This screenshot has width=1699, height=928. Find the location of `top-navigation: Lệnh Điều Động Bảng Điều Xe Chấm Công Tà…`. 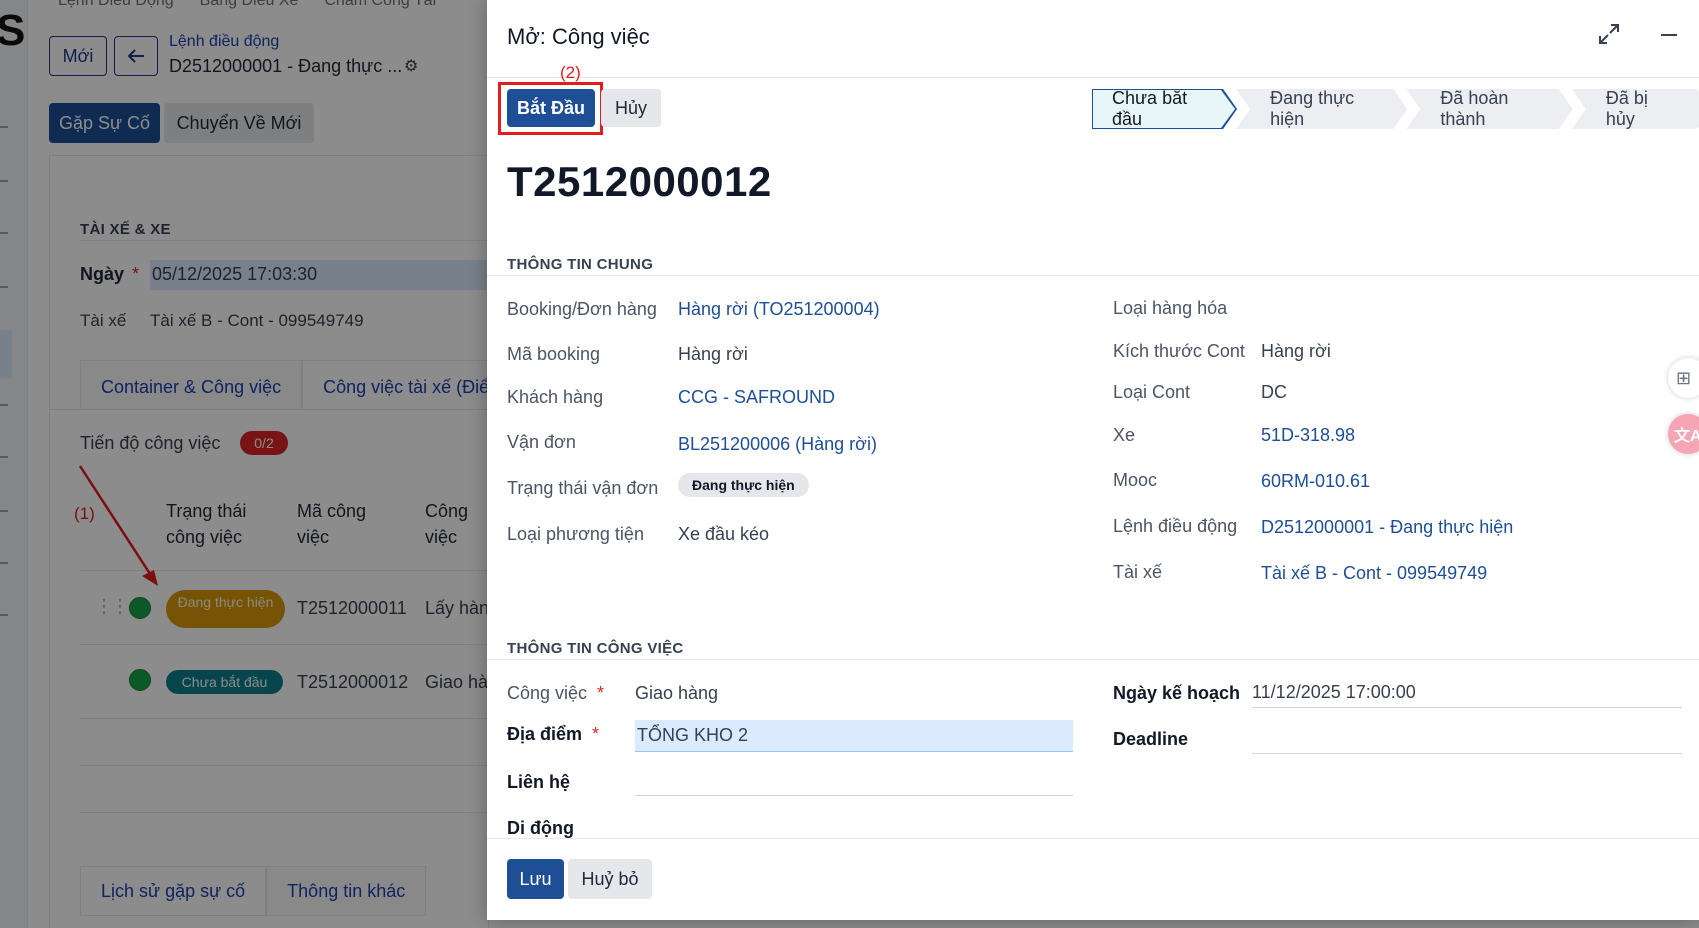

top-navigation: Lệnh Điều Động Bảng Điều Xe Chấm Công Tà… is located at coordinates (232, 6).